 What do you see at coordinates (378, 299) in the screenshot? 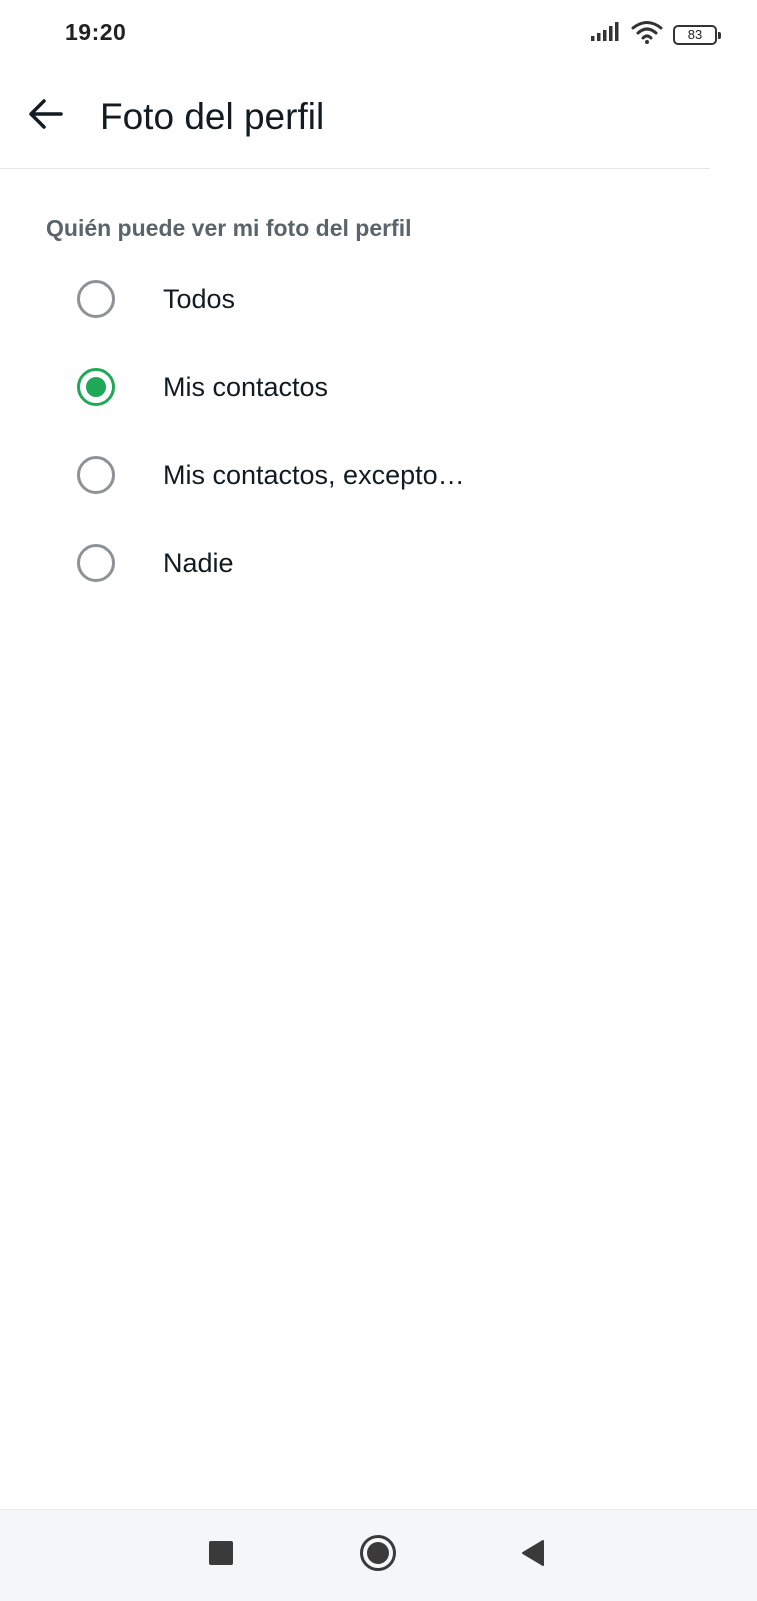
I see `option-todos: Todos` at bounding box center [378, 299].